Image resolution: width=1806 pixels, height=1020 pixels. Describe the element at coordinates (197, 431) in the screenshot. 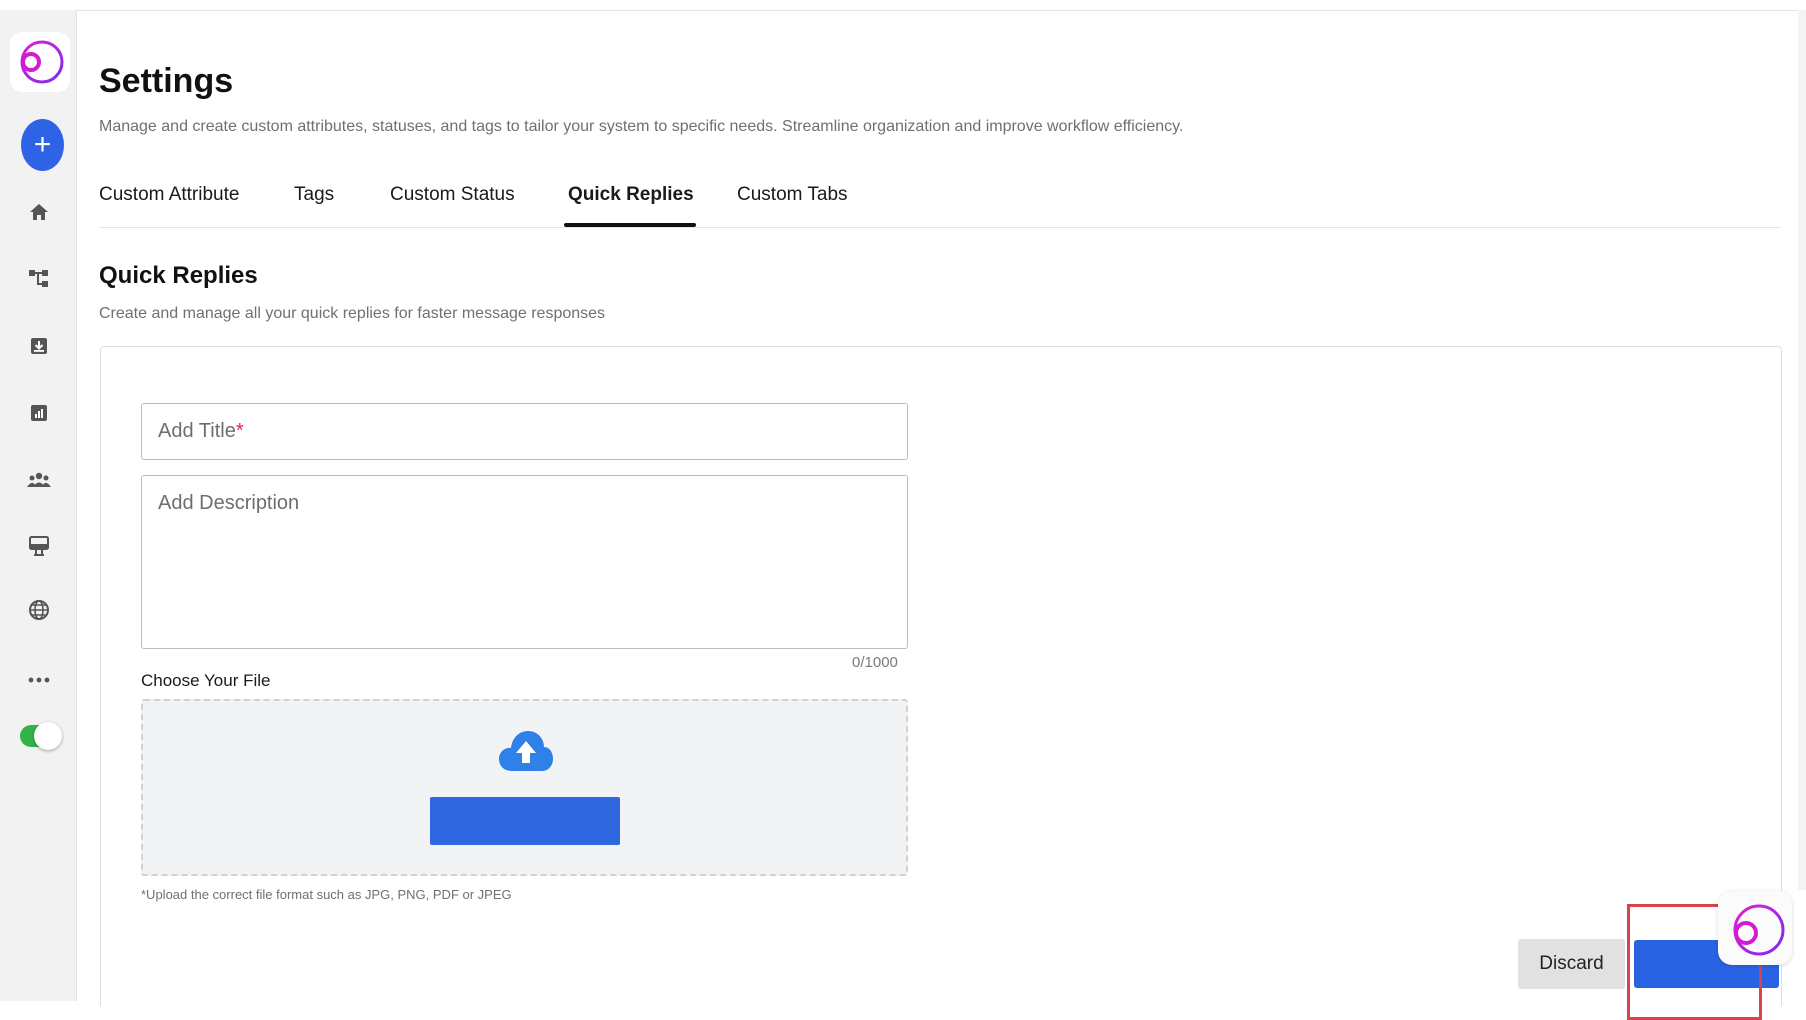

I see `title-placeholder: Add Title` at that location.